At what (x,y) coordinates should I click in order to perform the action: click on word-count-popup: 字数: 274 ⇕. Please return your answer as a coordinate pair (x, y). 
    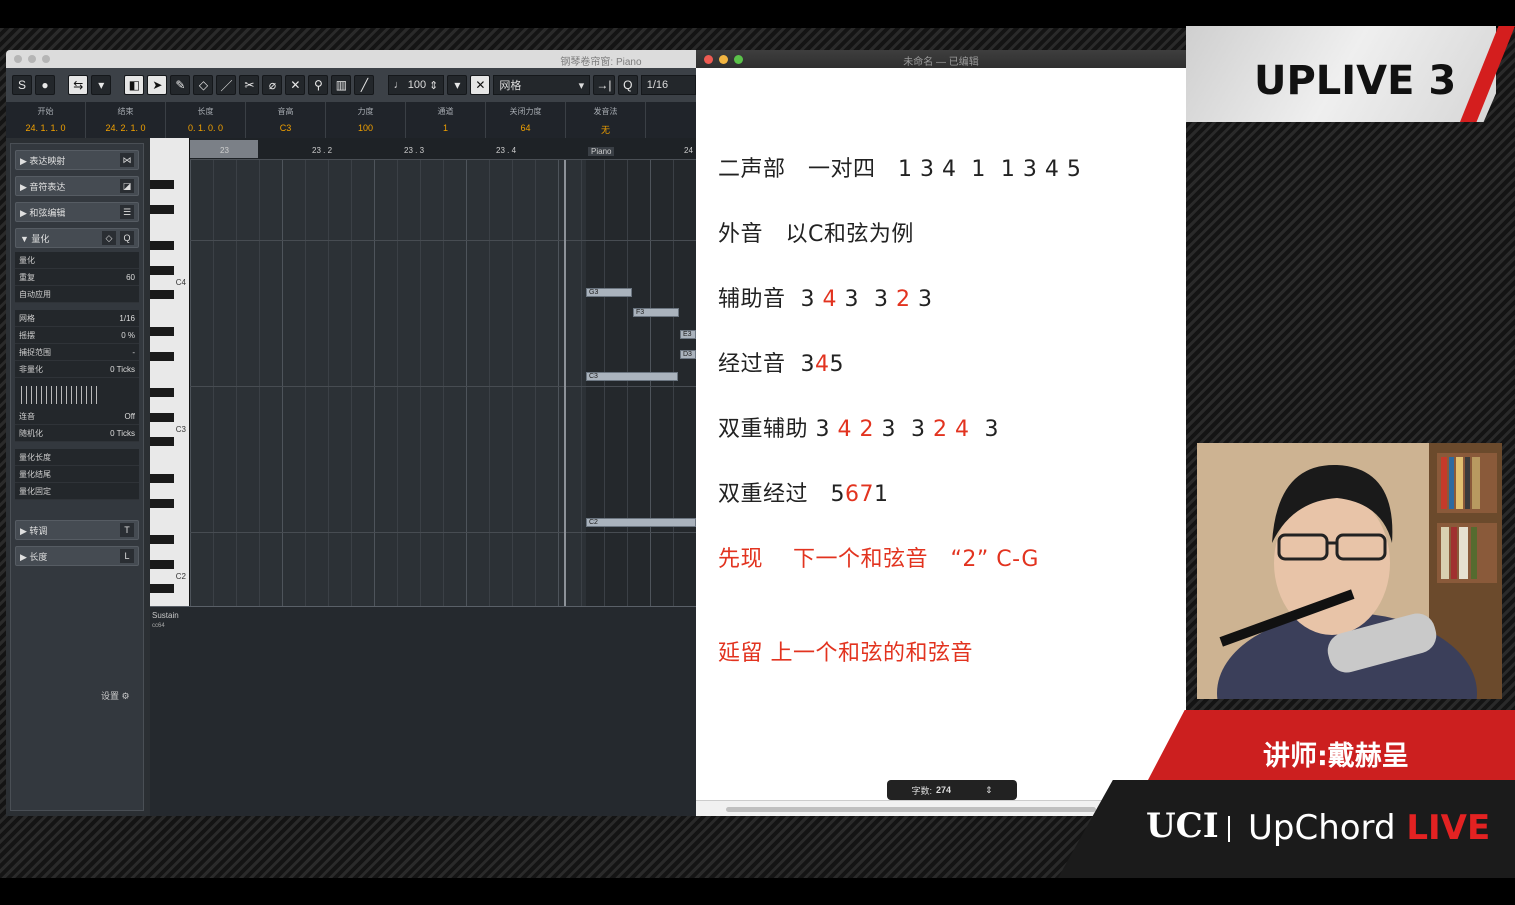
    Looking at the image, I should click on (952, 790).